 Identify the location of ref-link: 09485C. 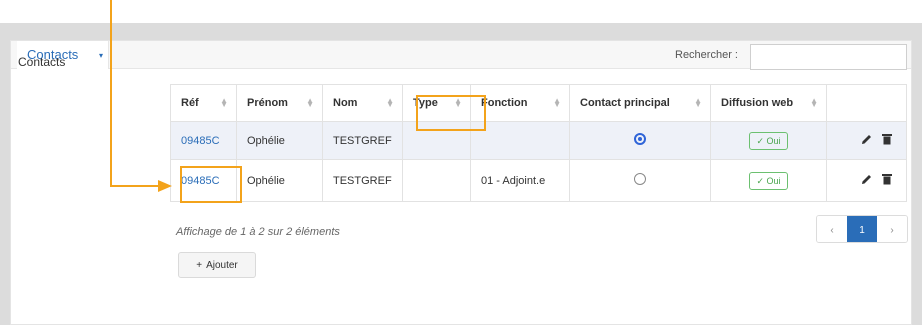
(200, 141).